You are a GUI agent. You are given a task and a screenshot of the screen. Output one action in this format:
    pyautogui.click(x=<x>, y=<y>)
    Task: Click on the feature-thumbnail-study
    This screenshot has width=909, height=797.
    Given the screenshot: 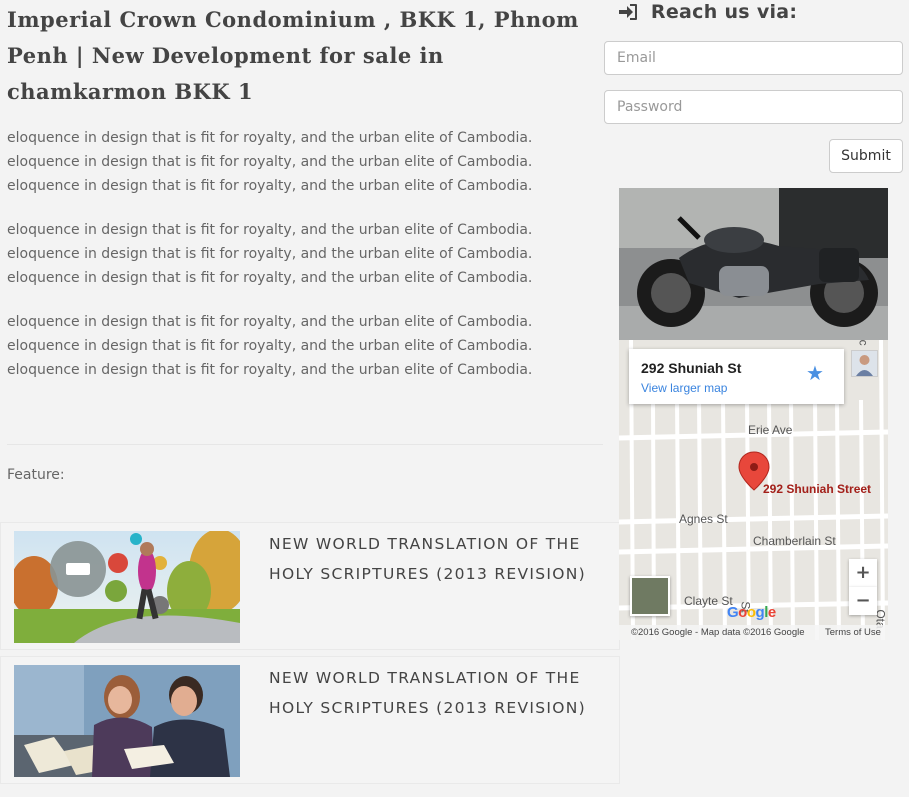 What is the action you would take?
    pyautogui.click(x=127, y=721)
    